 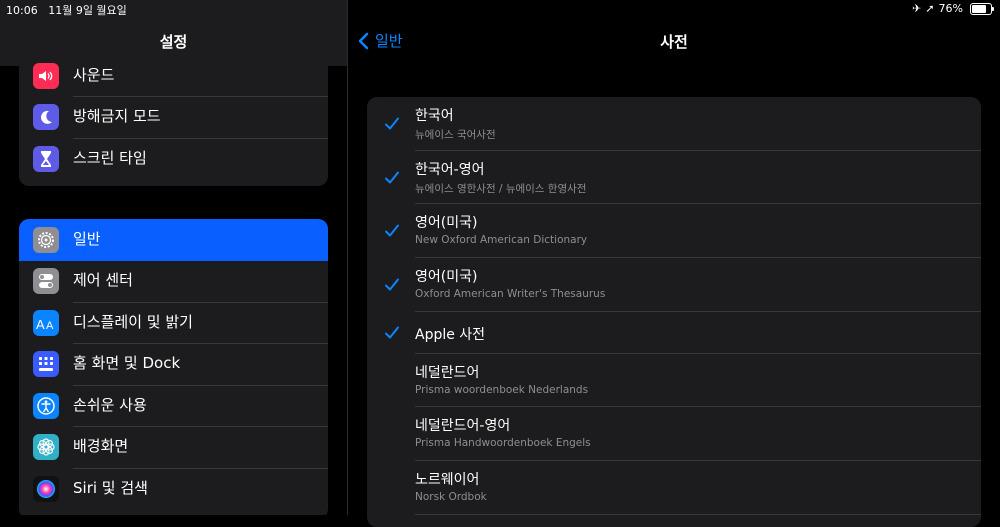 I want to click on sidebar-item-label: 방해금지 모드, so click(x=200, y=117).